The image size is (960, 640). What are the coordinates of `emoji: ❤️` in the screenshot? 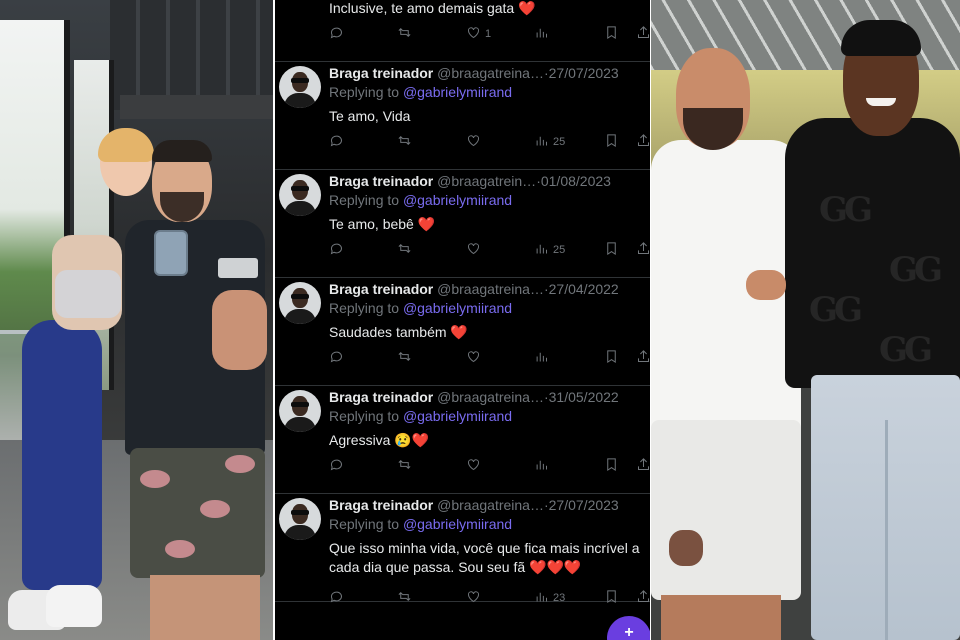 It's located at (527, 8).